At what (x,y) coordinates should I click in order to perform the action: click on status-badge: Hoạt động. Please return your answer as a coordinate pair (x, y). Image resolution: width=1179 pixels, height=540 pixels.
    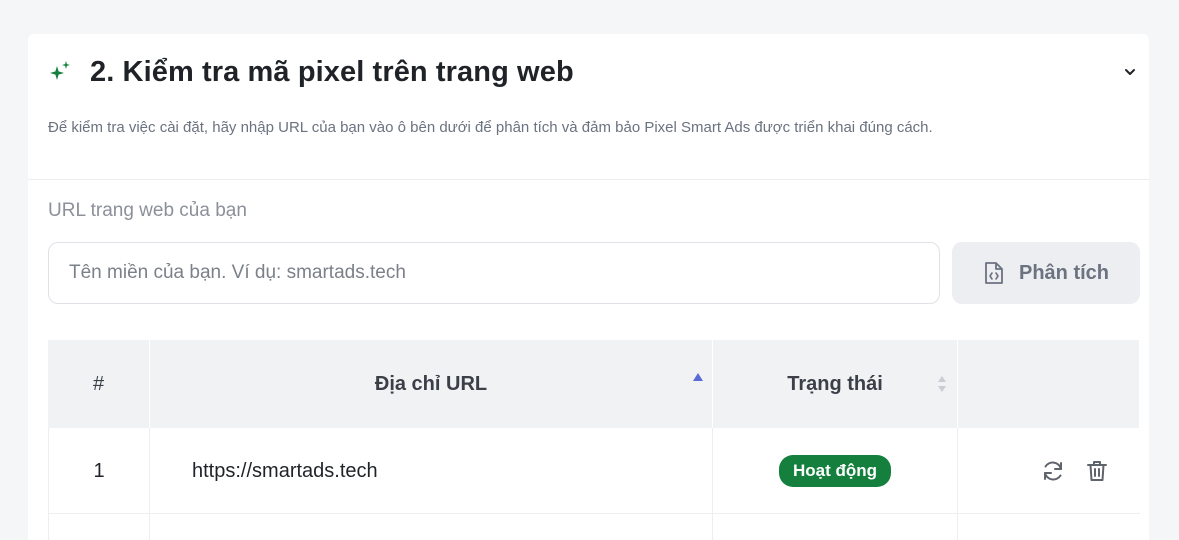
    Looking at the image, I should click on (835, 471).